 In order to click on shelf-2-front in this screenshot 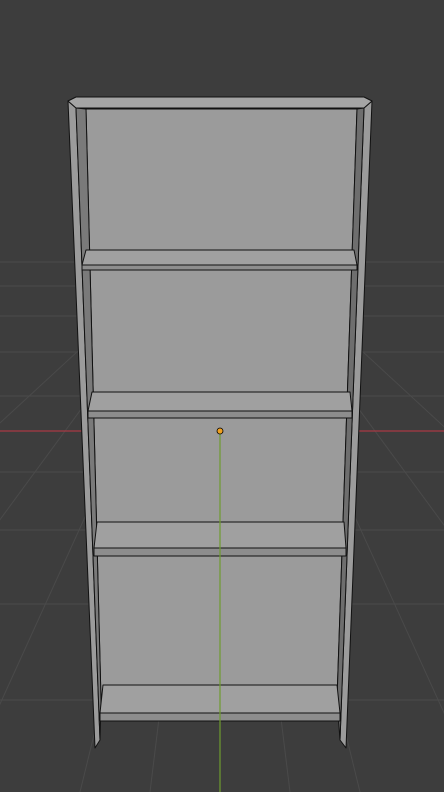, I will do `click(220, 414)`.